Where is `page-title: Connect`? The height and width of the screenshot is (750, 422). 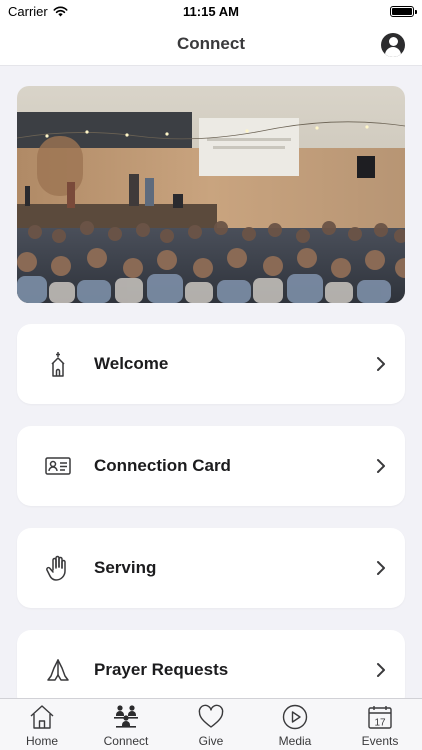
page-title: Connect is located at coordinates (211, 43).